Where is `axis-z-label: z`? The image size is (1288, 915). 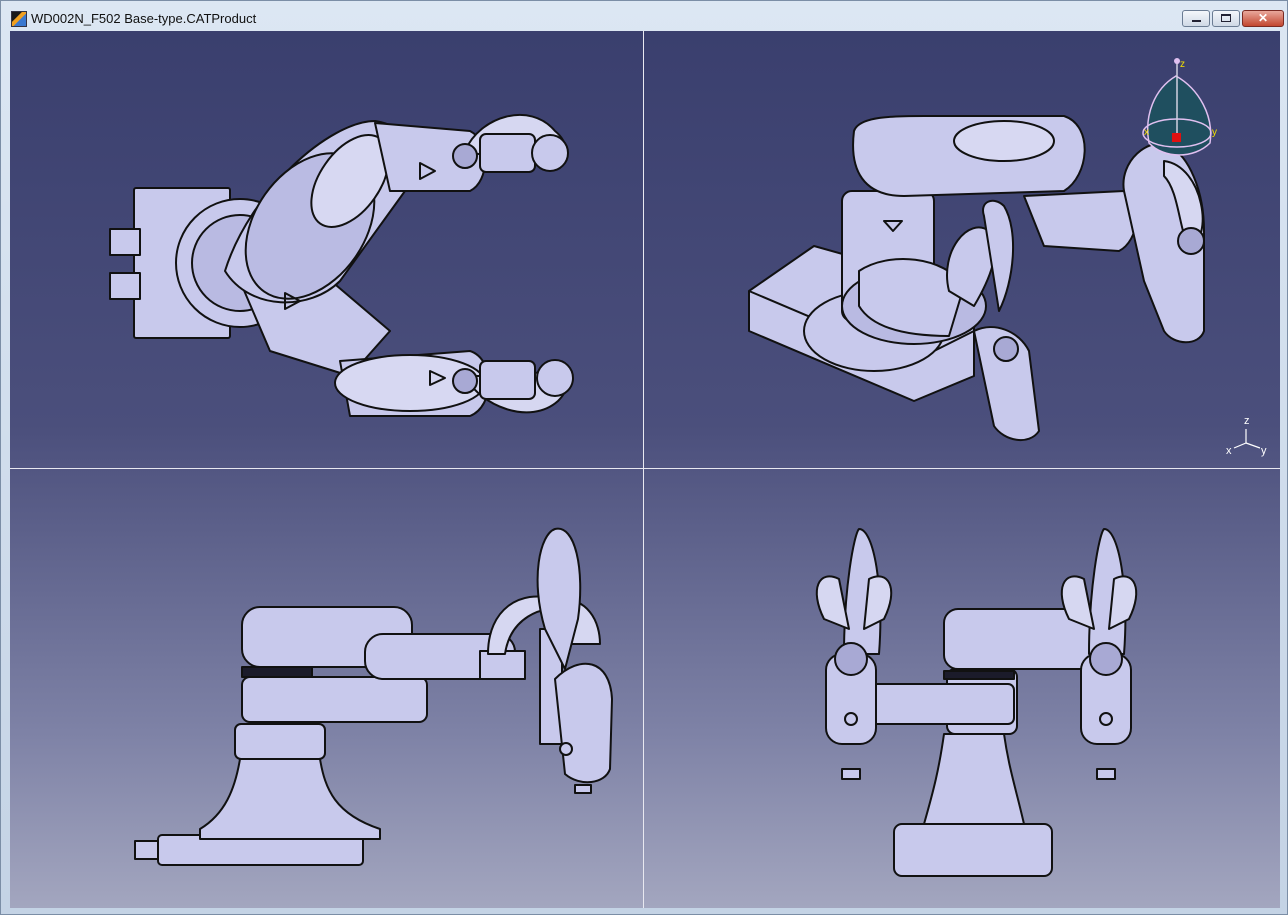 axis-z-label: z is located at coordinates (1247, 421).